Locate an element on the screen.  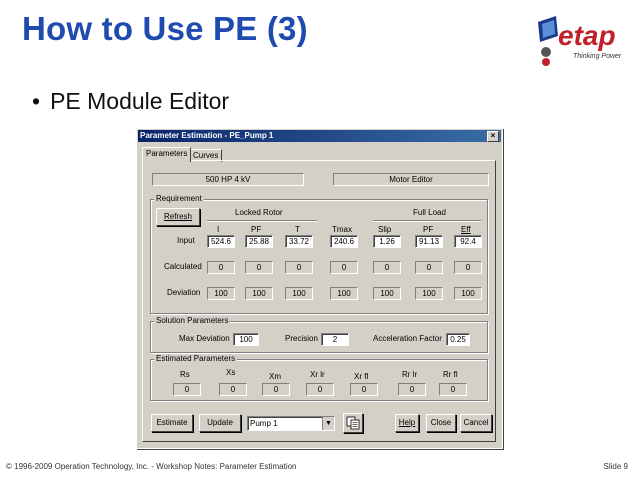
est-header-xs: Xs is located at coordinates (231, 372).